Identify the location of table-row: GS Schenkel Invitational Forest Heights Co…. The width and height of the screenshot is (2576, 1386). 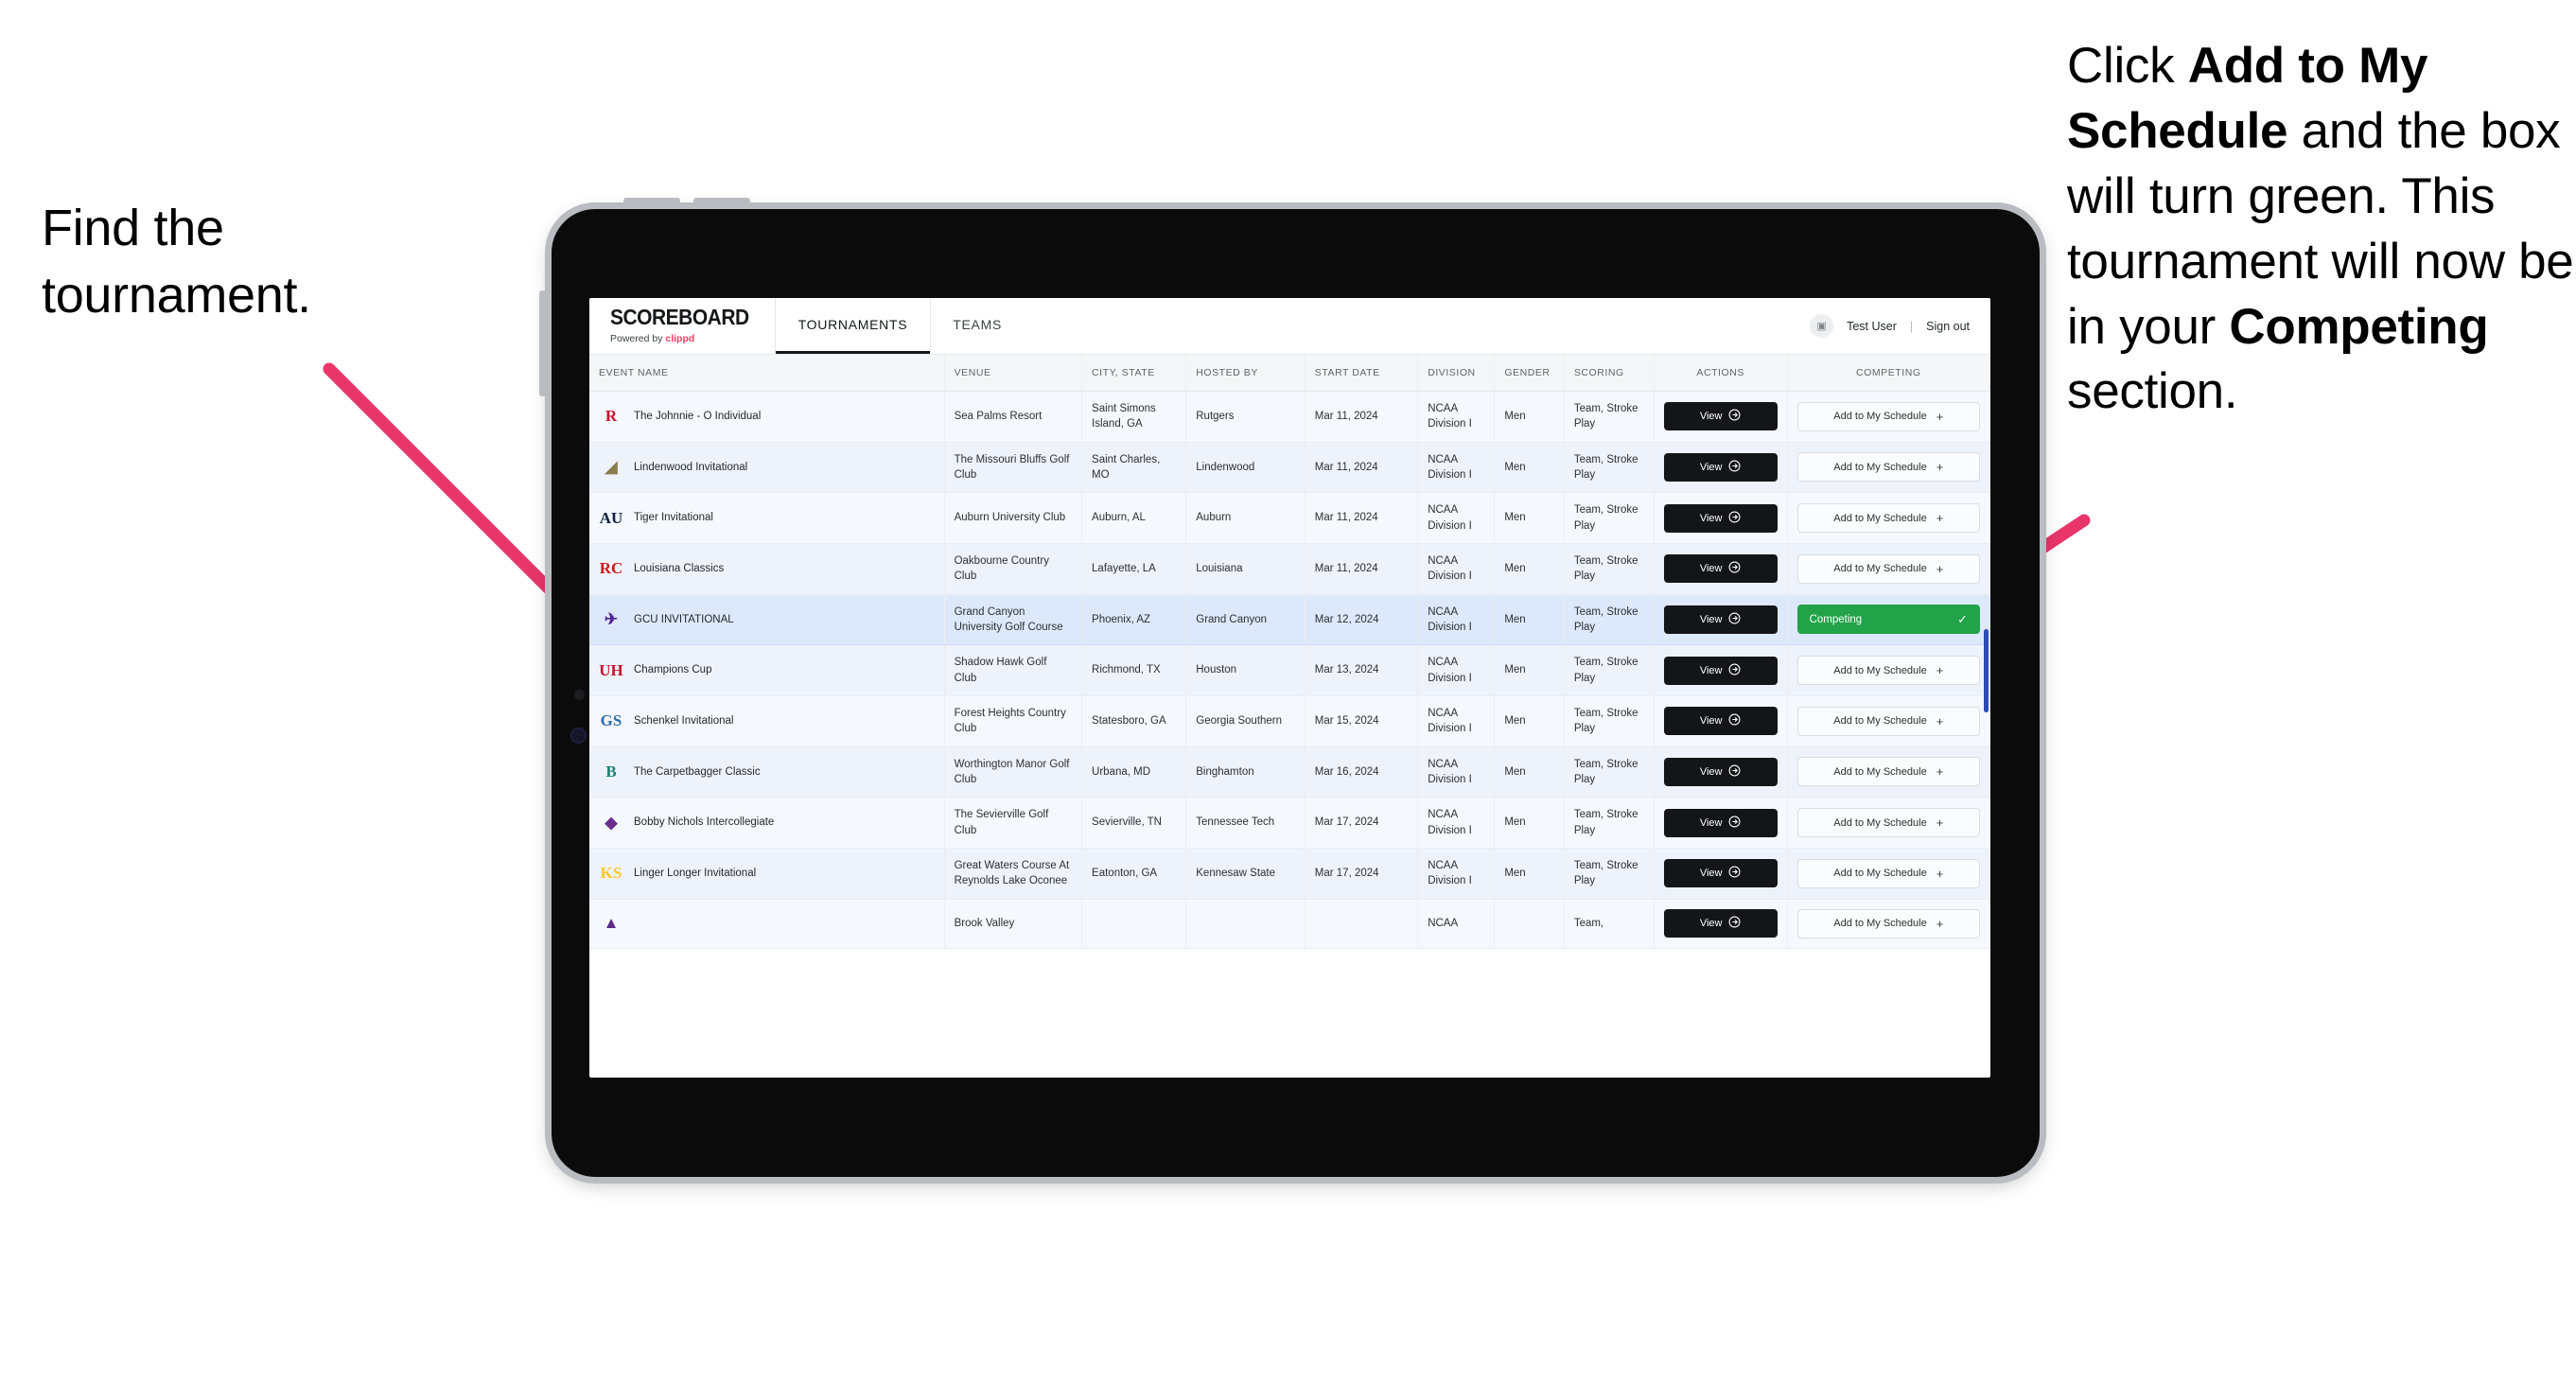
(1289, 721).